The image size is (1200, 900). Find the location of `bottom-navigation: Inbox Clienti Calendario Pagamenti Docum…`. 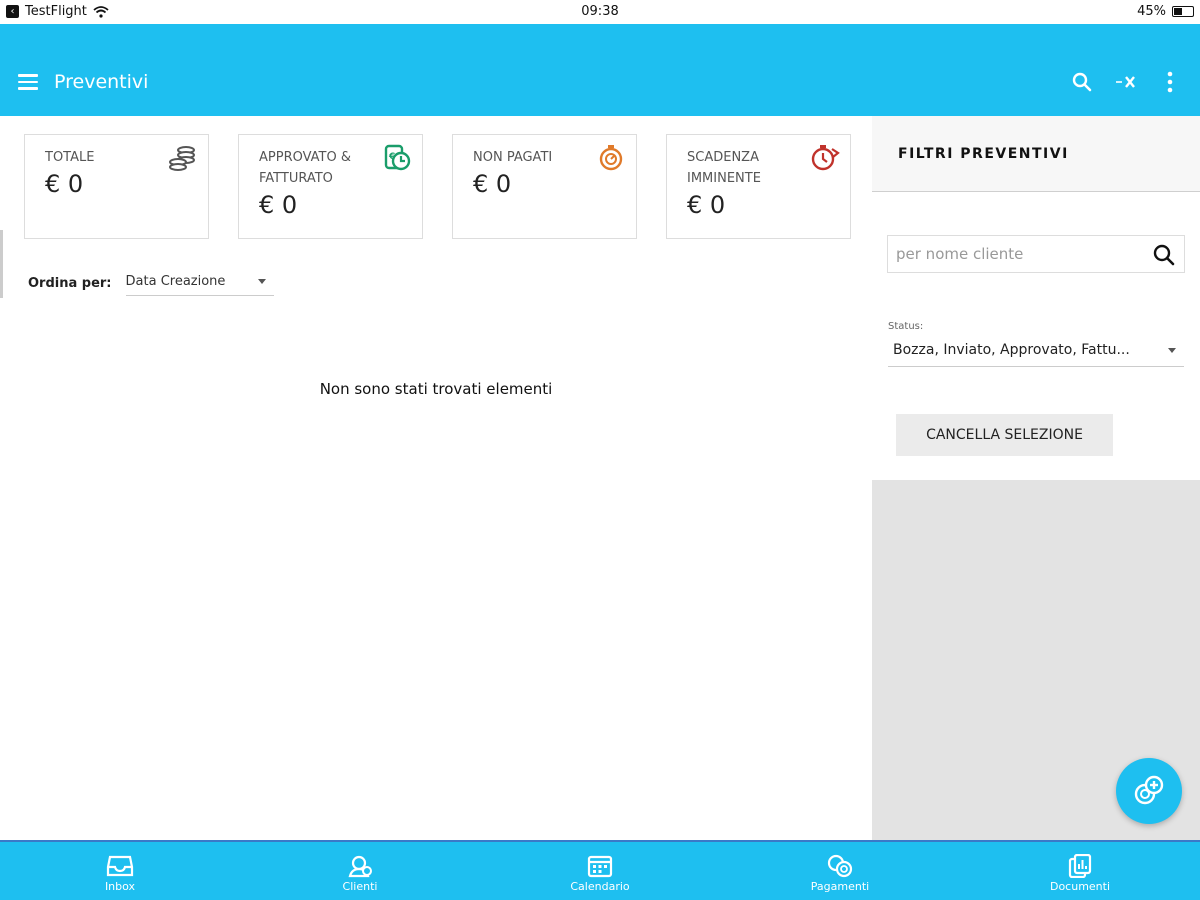

bottom-navigation: Inbox Clienti Calendario Pagamenti Docum… is located at coordinates (600, 870).